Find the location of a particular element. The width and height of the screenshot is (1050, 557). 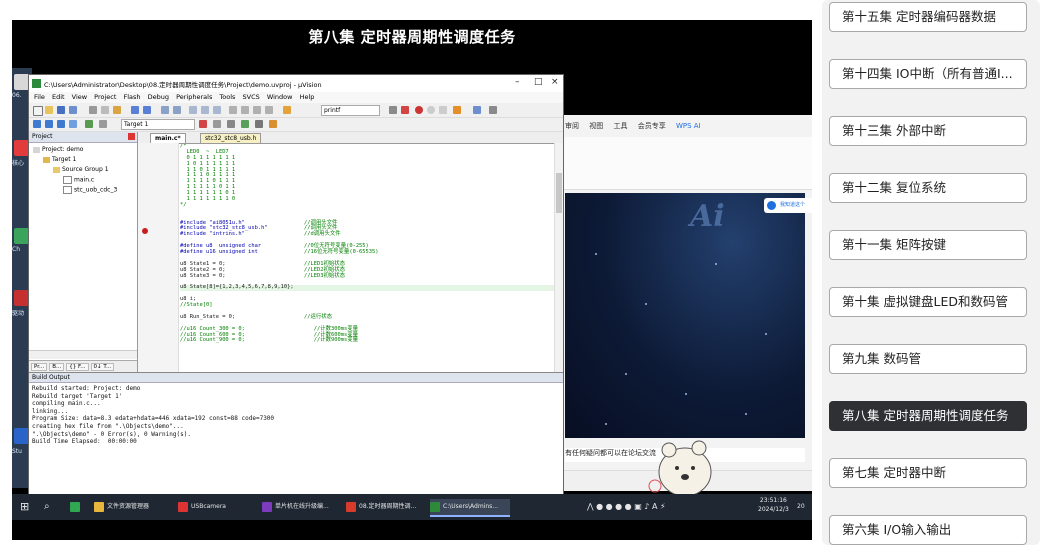

menu-debug: Debug is located at coordinates (158, 97).